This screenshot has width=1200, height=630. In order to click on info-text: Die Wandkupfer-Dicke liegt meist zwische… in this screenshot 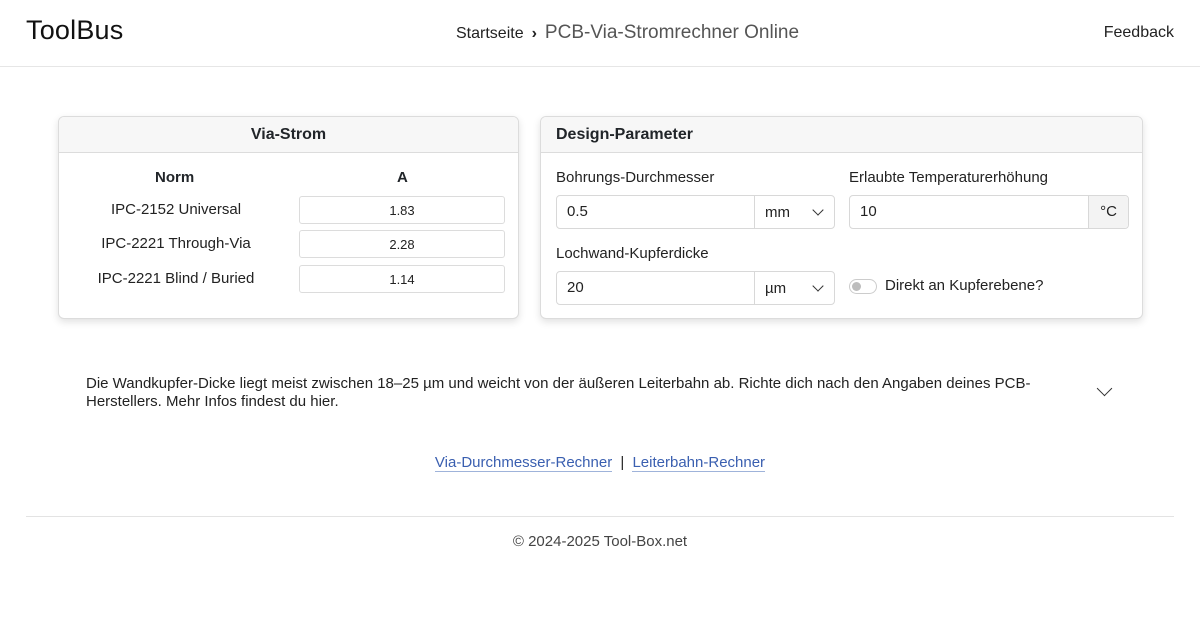, I will do `click(558, 392)`.